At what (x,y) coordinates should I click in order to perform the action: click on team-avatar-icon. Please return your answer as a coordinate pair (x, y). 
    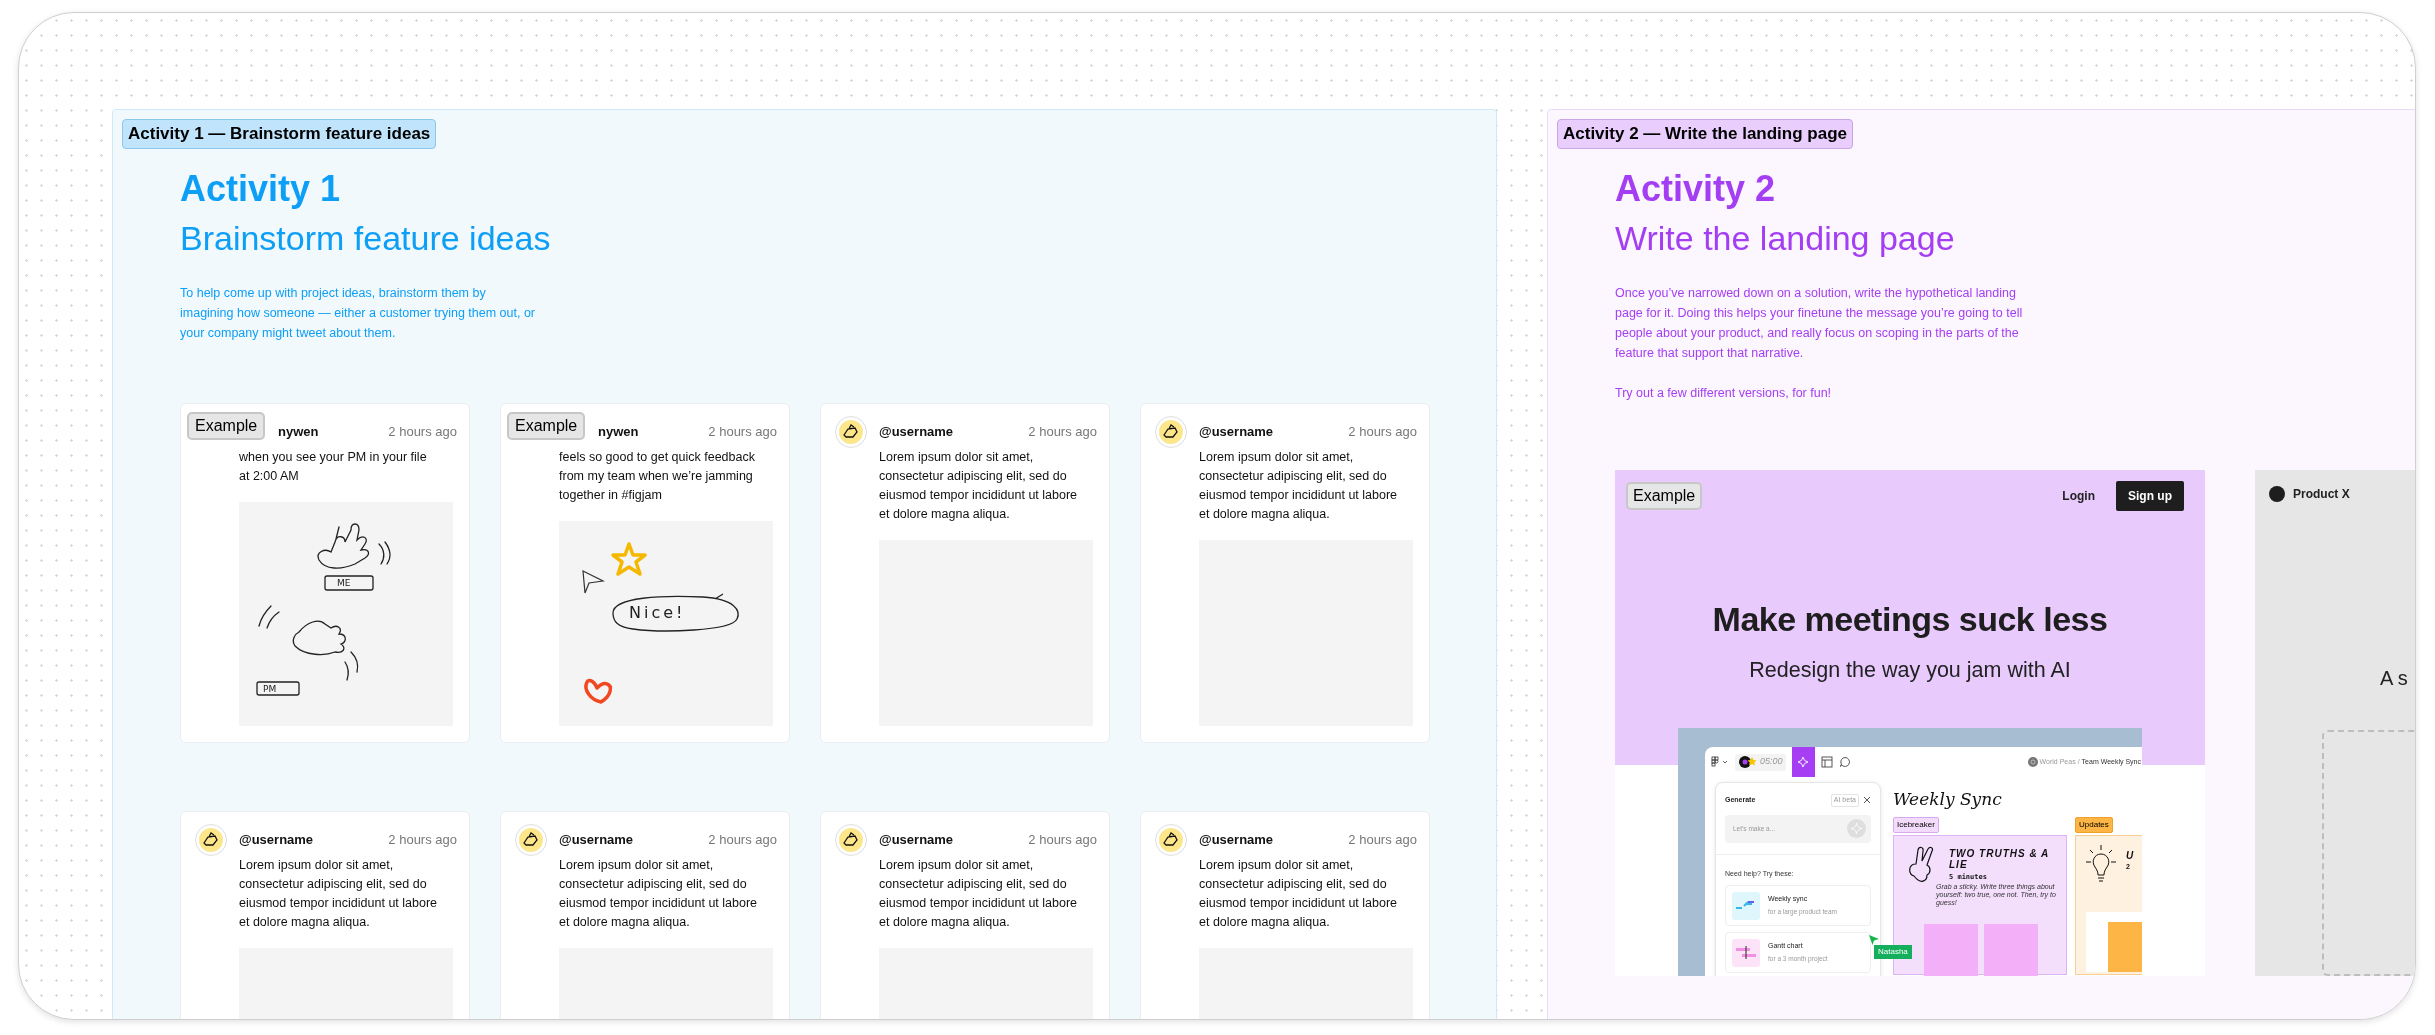
    Looking at the image, I should click on (2032, 762).